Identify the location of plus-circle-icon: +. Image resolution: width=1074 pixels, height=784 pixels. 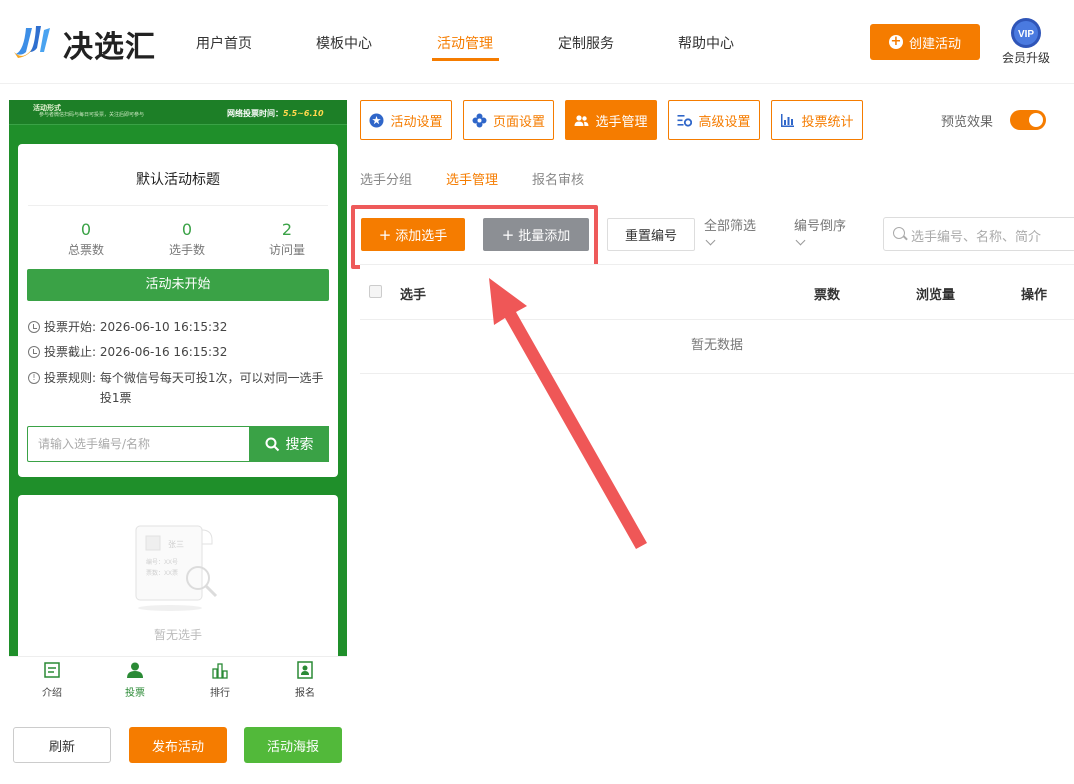
(895, 41).